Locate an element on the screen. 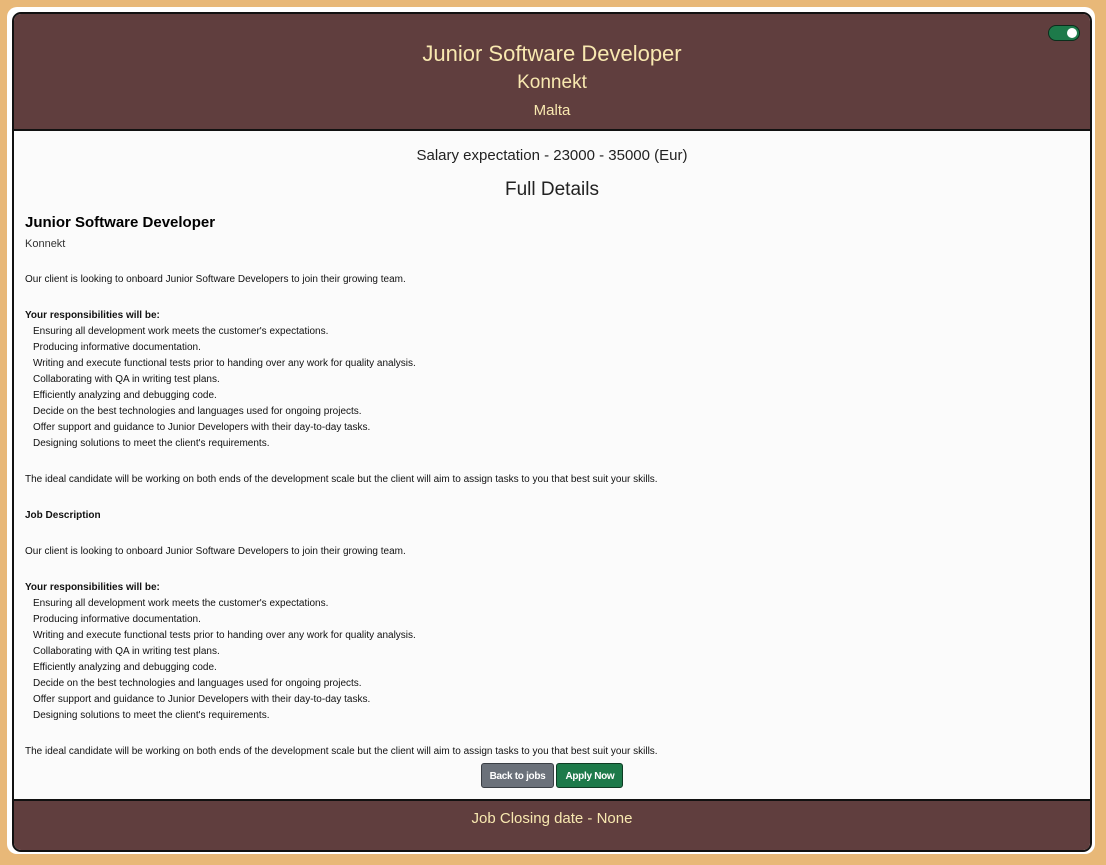 This screenshot has height=865, width=1106. apply-now-button: Apply Now is located at coordinates (590, 775).